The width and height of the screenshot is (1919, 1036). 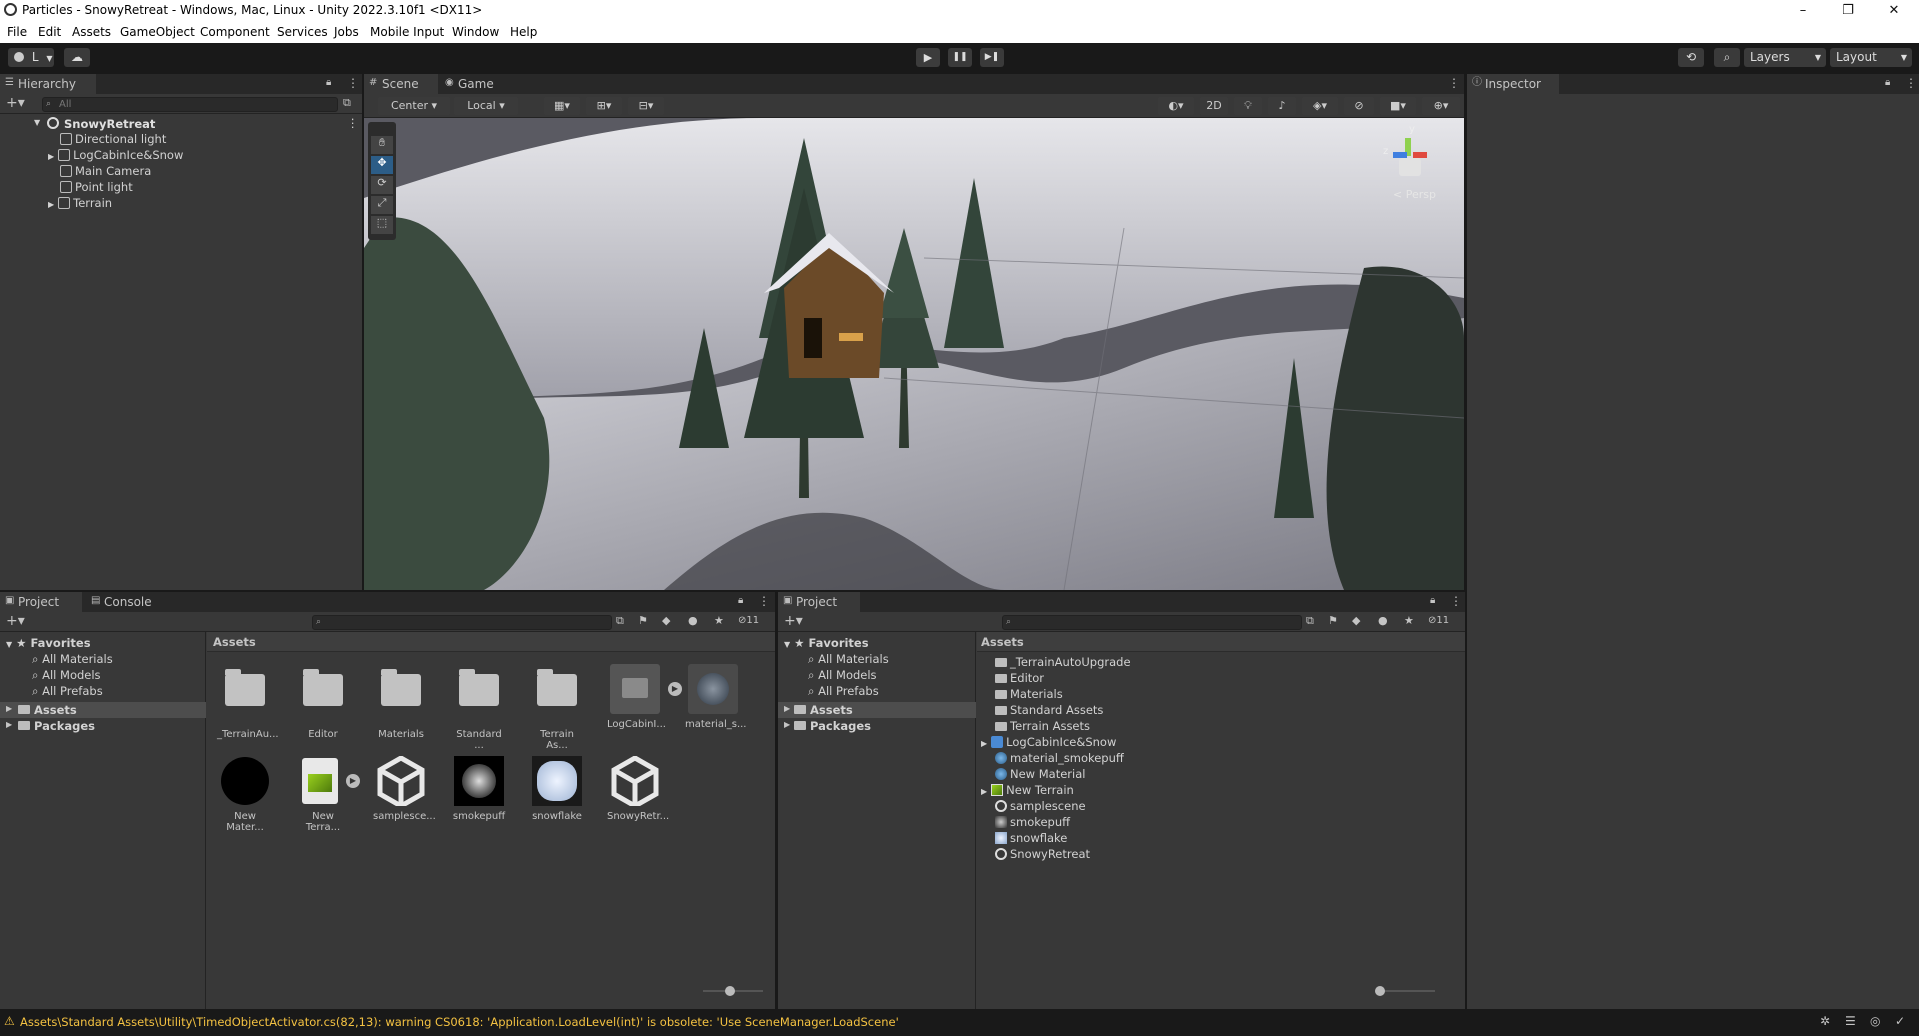 What do you see at coordinates (1042, 726) in the screenshot?
I see `asset-list-item: Terrain Assets` at bounding box center [1042, 726].